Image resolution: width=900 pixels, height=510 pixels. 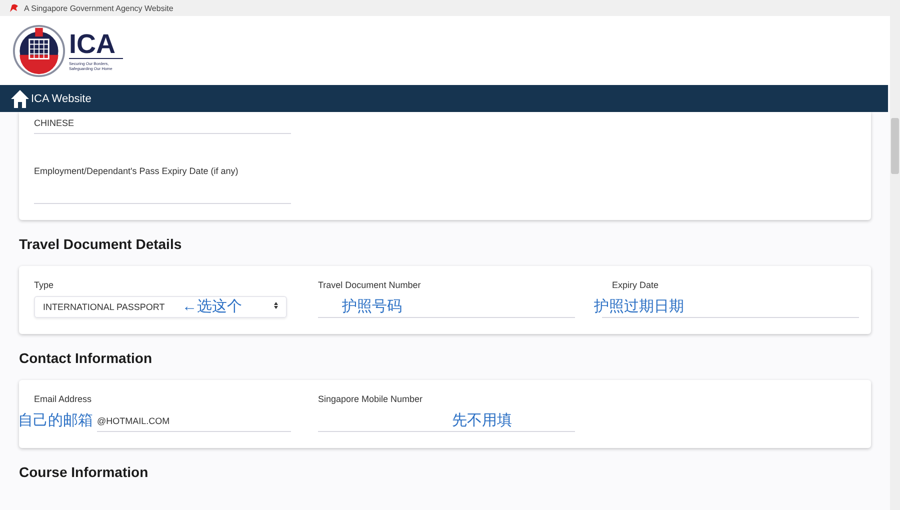 What do you see at coordinates (14, 8) in the screenshot?
I see `lion-head-icon` at bounding box center [14, 8].